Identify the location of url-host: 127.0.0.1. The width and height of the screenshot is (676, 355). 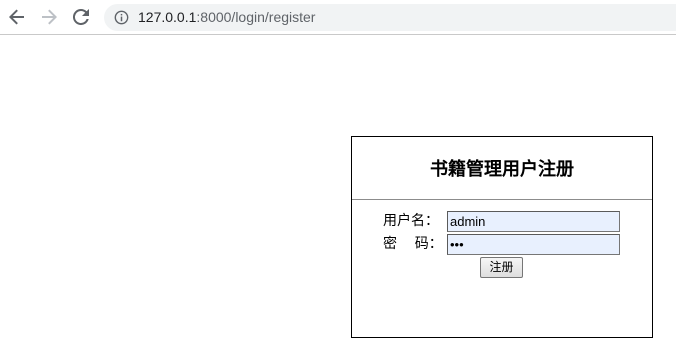
(167, 17).